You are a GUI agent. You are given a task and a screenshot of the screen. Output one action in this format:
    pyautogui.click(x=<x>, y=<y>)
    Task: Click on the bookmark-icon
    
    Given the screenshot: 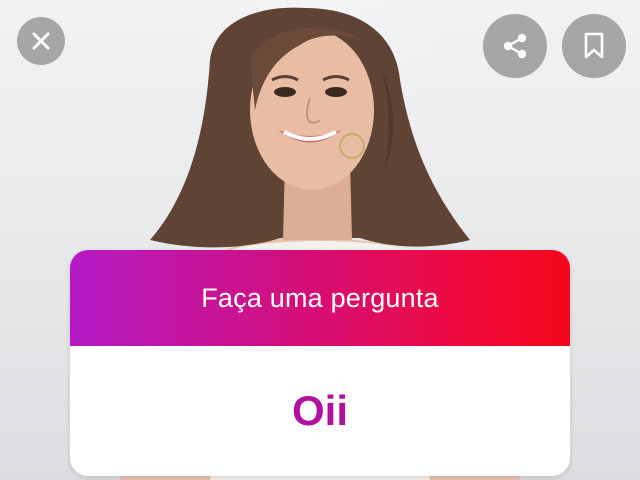 What is the action you would take?
    pyautogui.click(x=594, y=45)
    